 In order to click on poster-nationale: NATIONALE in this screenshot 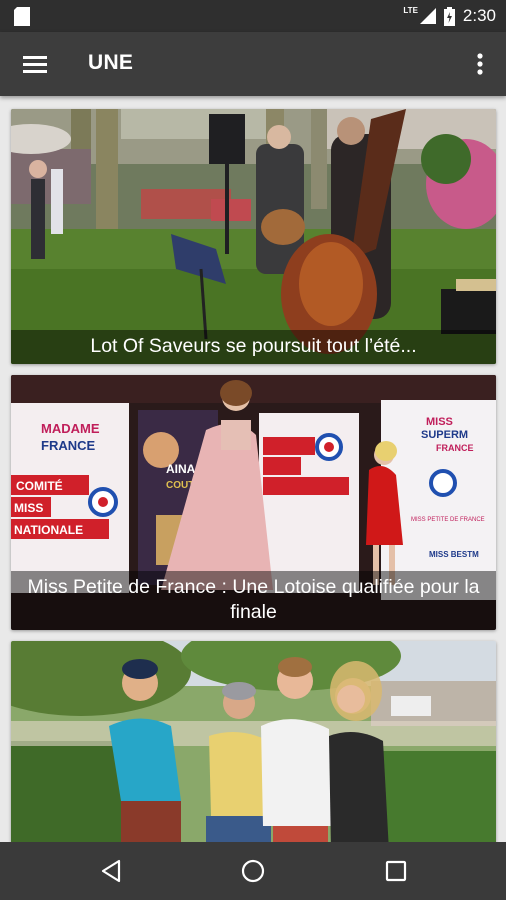, I will do `click(48, 530)`.